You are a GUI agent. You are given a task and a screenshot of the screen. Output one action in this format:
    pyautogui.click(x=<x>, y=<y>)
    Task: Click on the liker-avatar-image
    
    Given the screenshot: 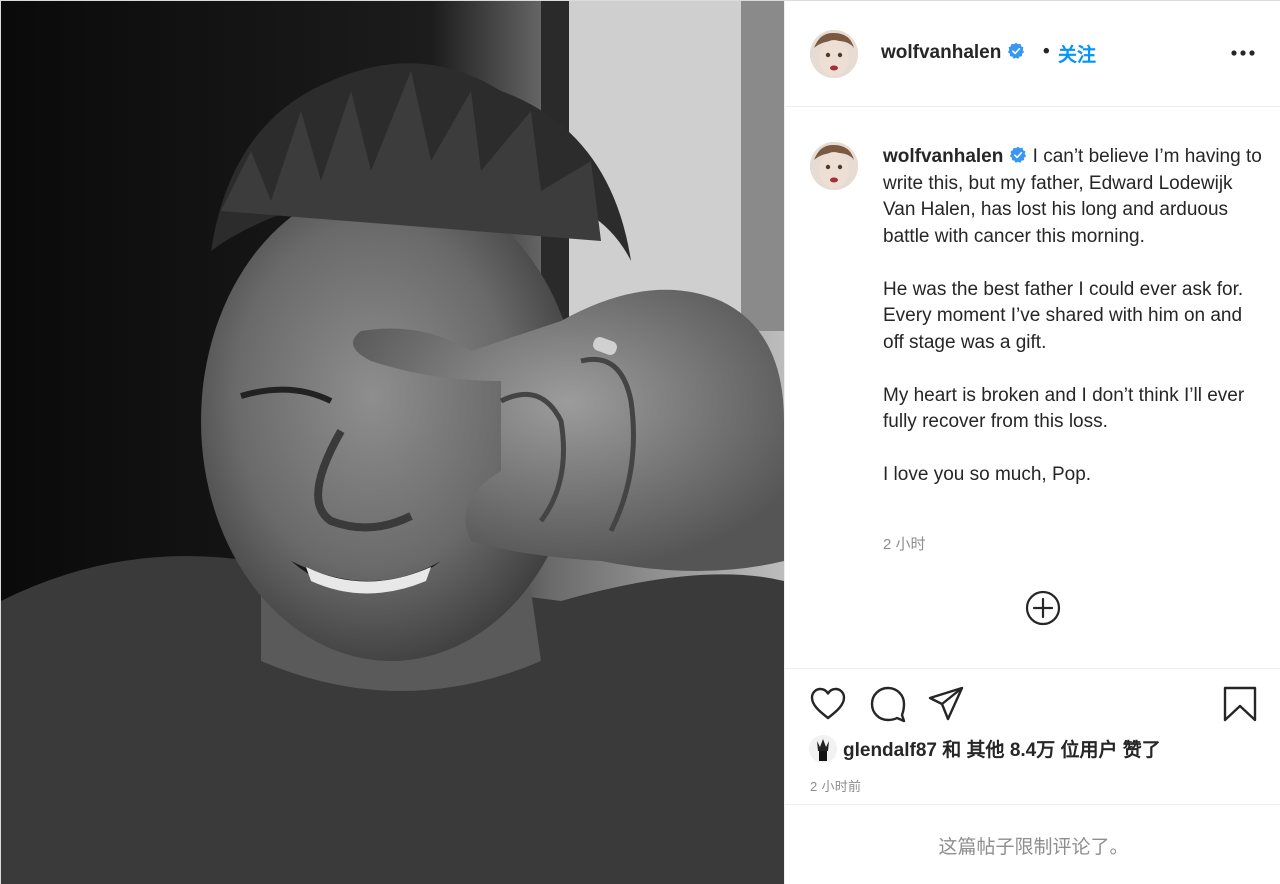 What is the action you would take?
    pyautogui.click(x=823, y=749)
    